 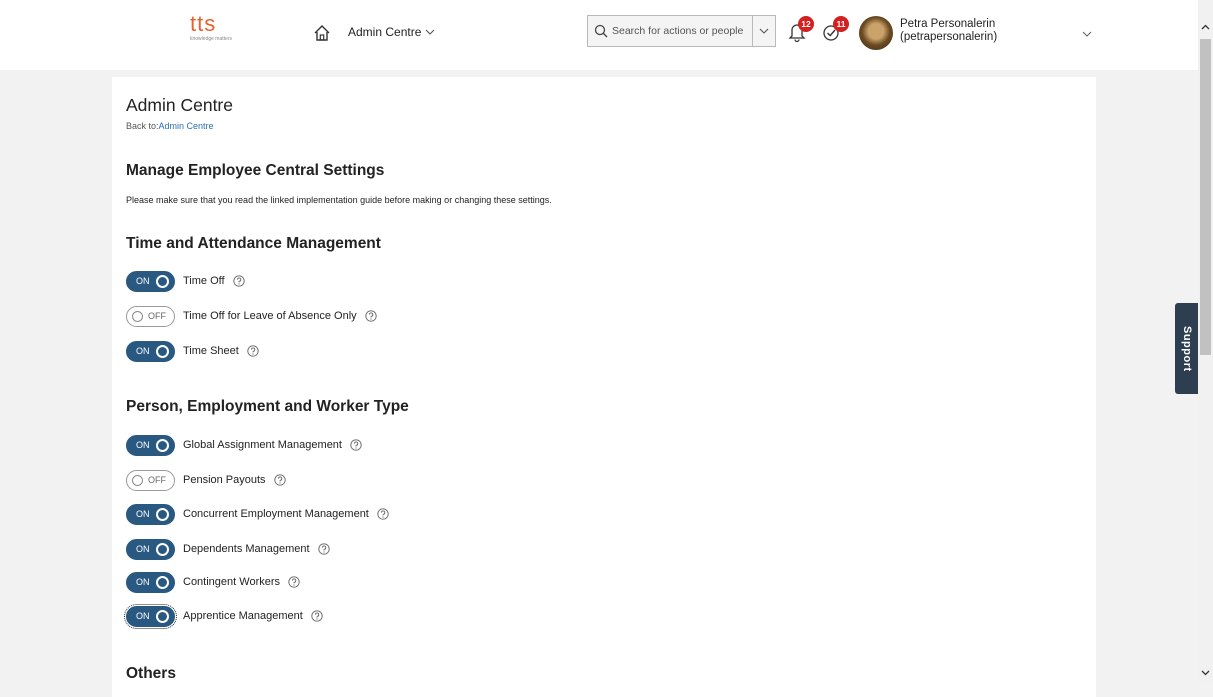 I want to click on setting-label: Time Off, so click(x=204, y=281).